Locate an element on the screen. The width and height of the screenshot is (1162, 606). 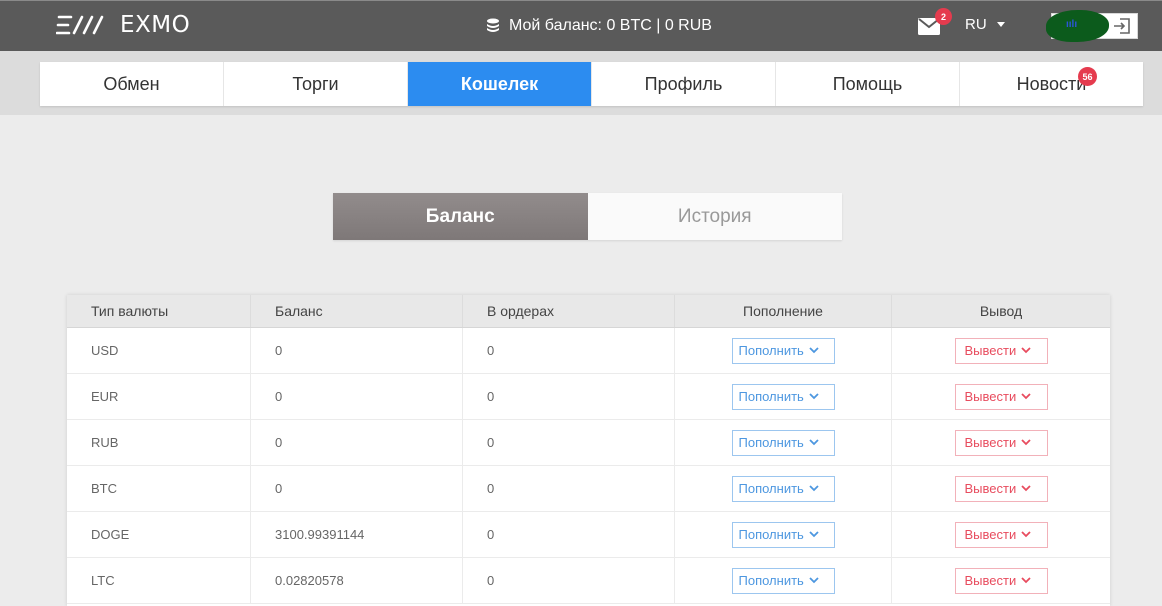
logo-text: EXMO is located at coordinates (155, 25).